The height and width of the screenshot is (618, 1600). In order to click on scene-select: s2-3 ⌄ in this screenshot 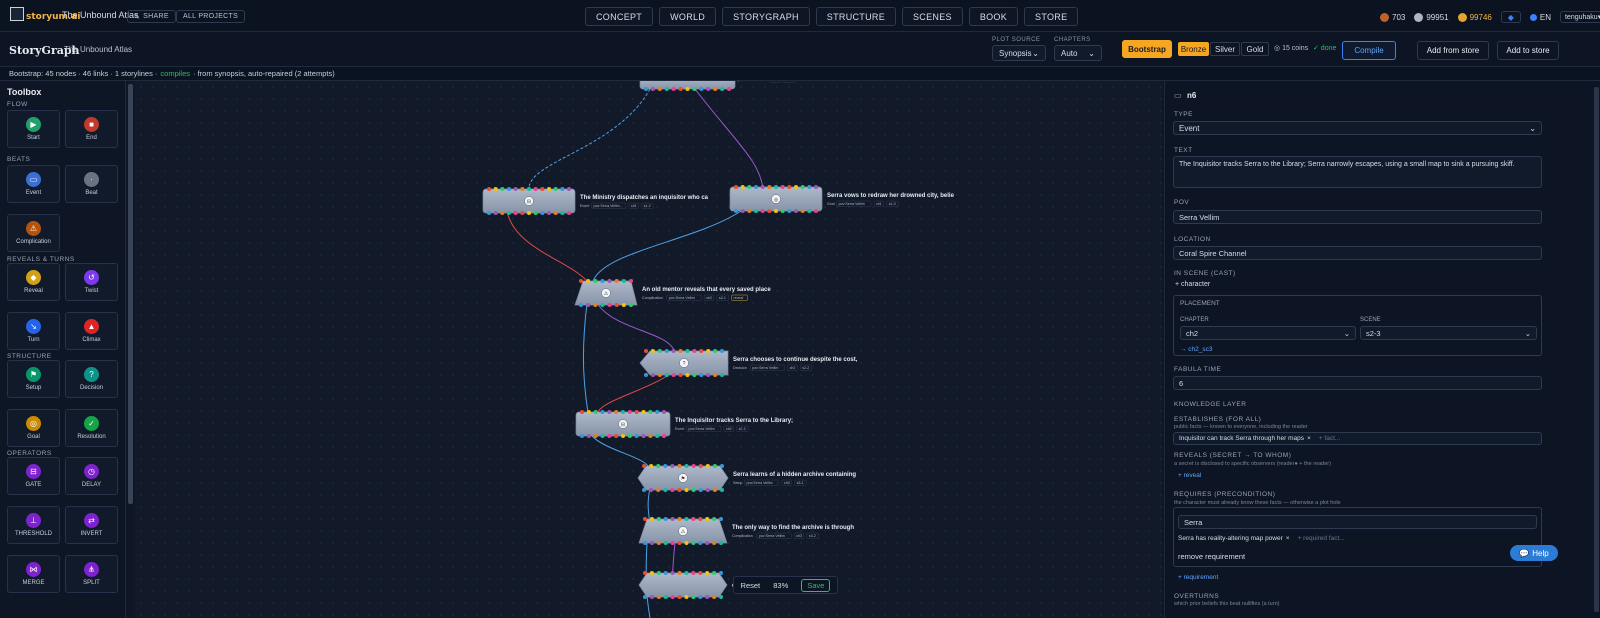, I will do `click(1448, 333)`.